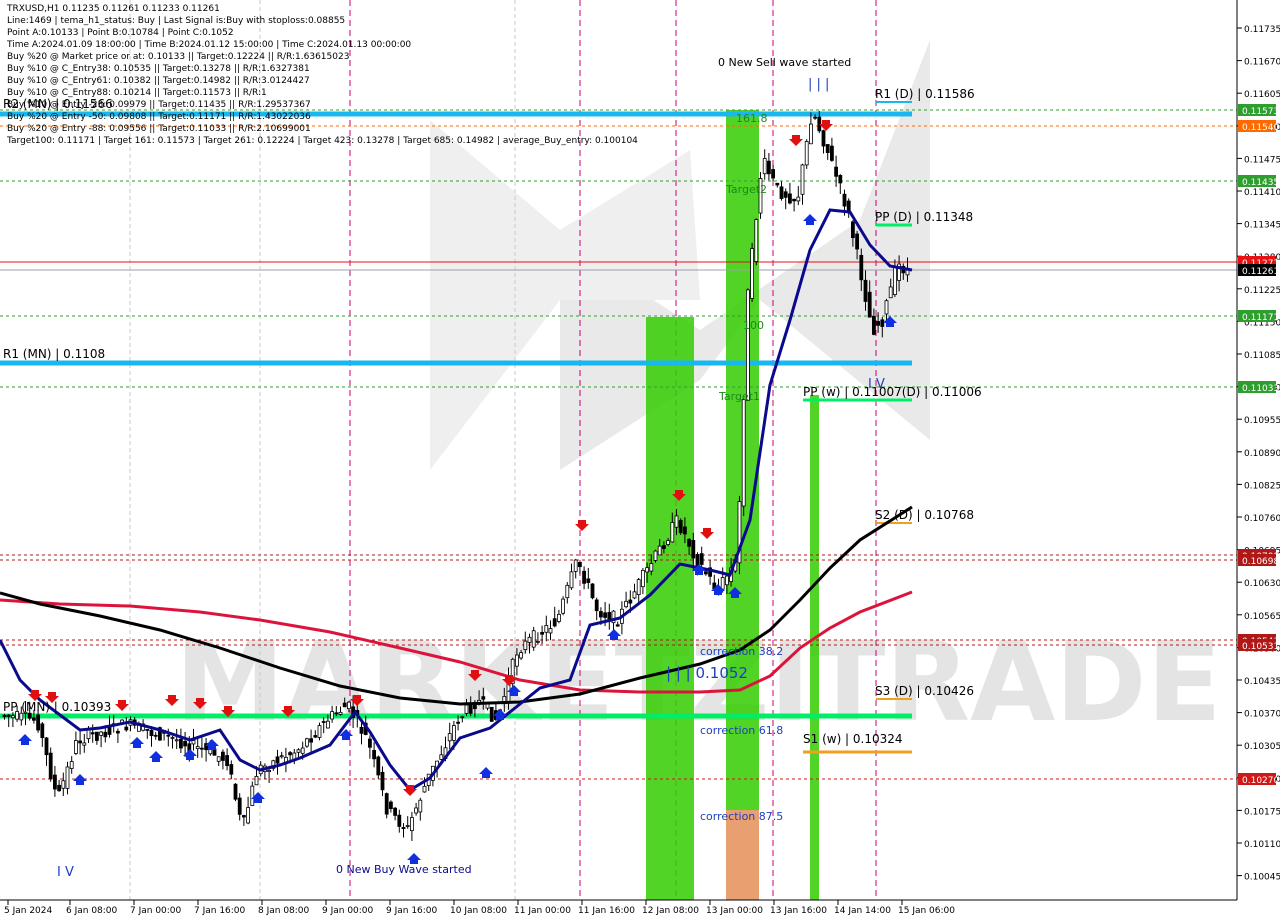 The image size is (1280, 924). I want to click on fib-100-label: 100, so click(753, 325).